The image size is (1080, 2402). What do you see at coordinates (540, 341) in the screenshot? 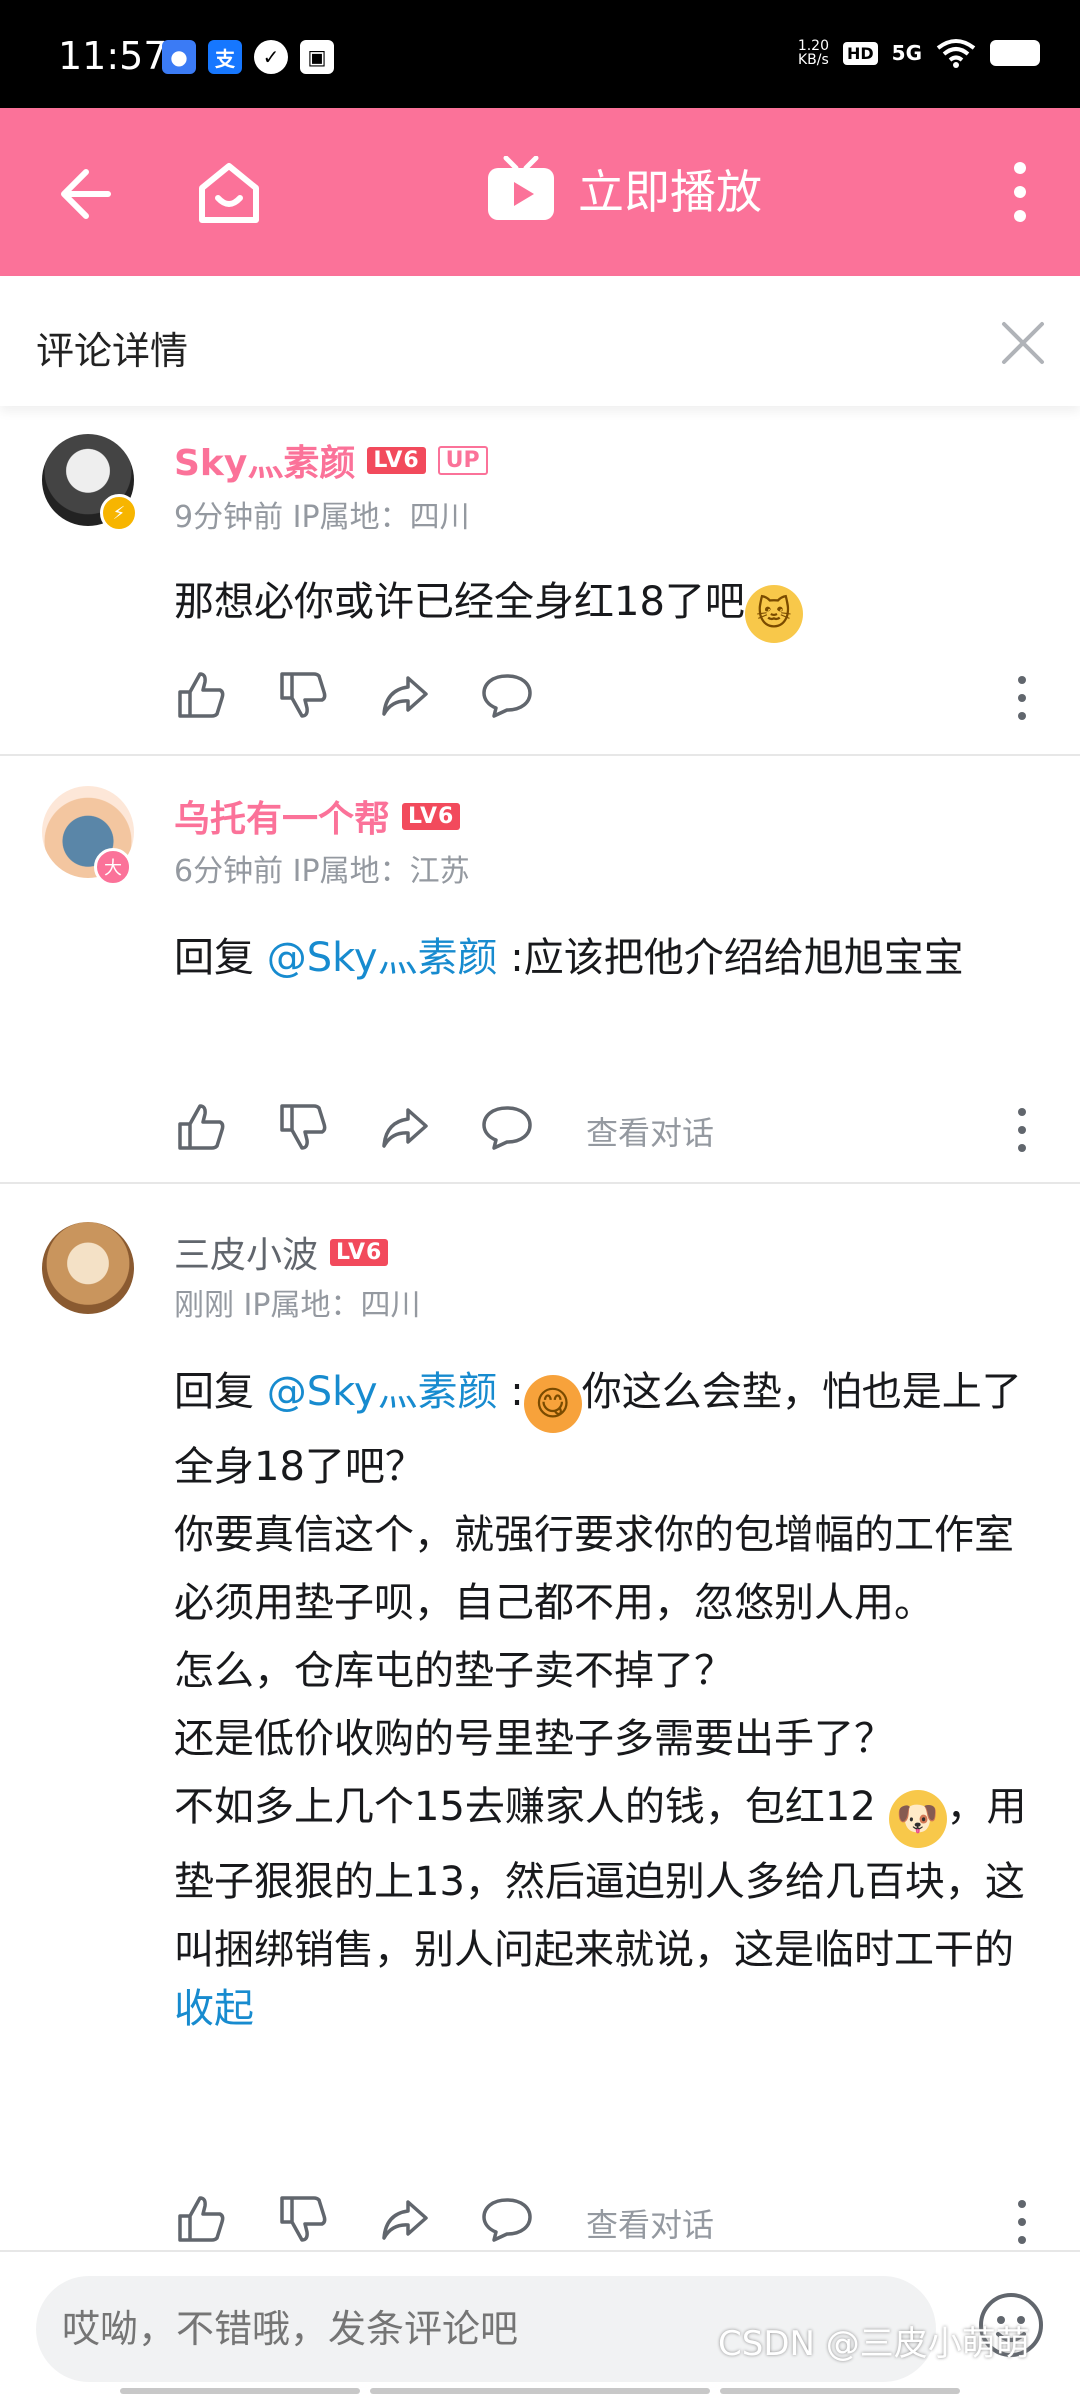
I see `comment-detail-header: 评论详情` at bounding box center [540, 341].